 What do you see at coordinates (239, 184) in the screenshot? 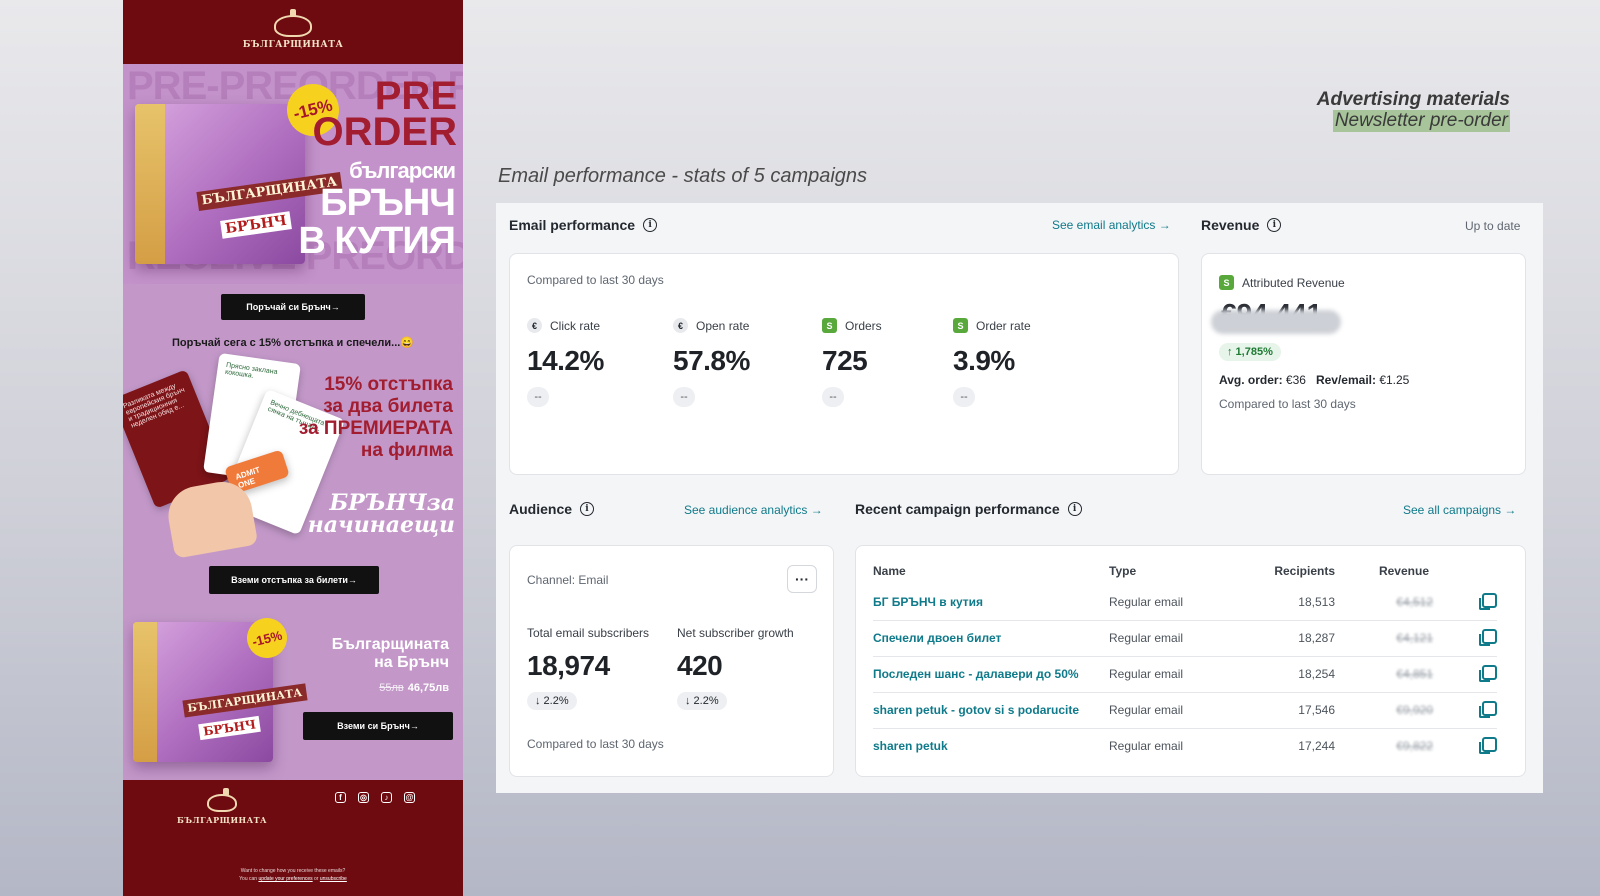
I see `brunch-box-image: БЪЛГАРЩИНАТА БРЪНЧ` at bounding box center [239, 184].